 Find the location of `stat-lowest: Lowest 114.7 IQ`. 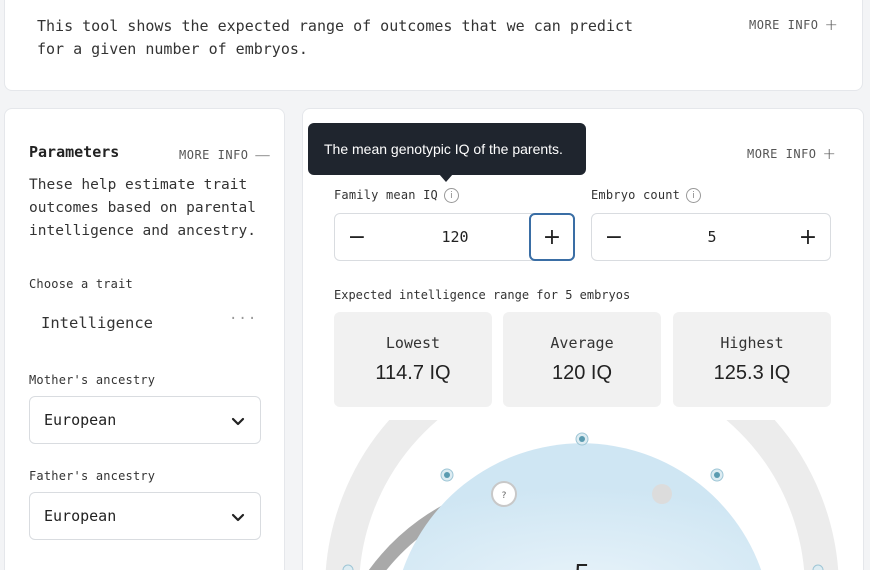

stat-lowest: Lowest 114.7 IQ is located at coordinates (413, 359).